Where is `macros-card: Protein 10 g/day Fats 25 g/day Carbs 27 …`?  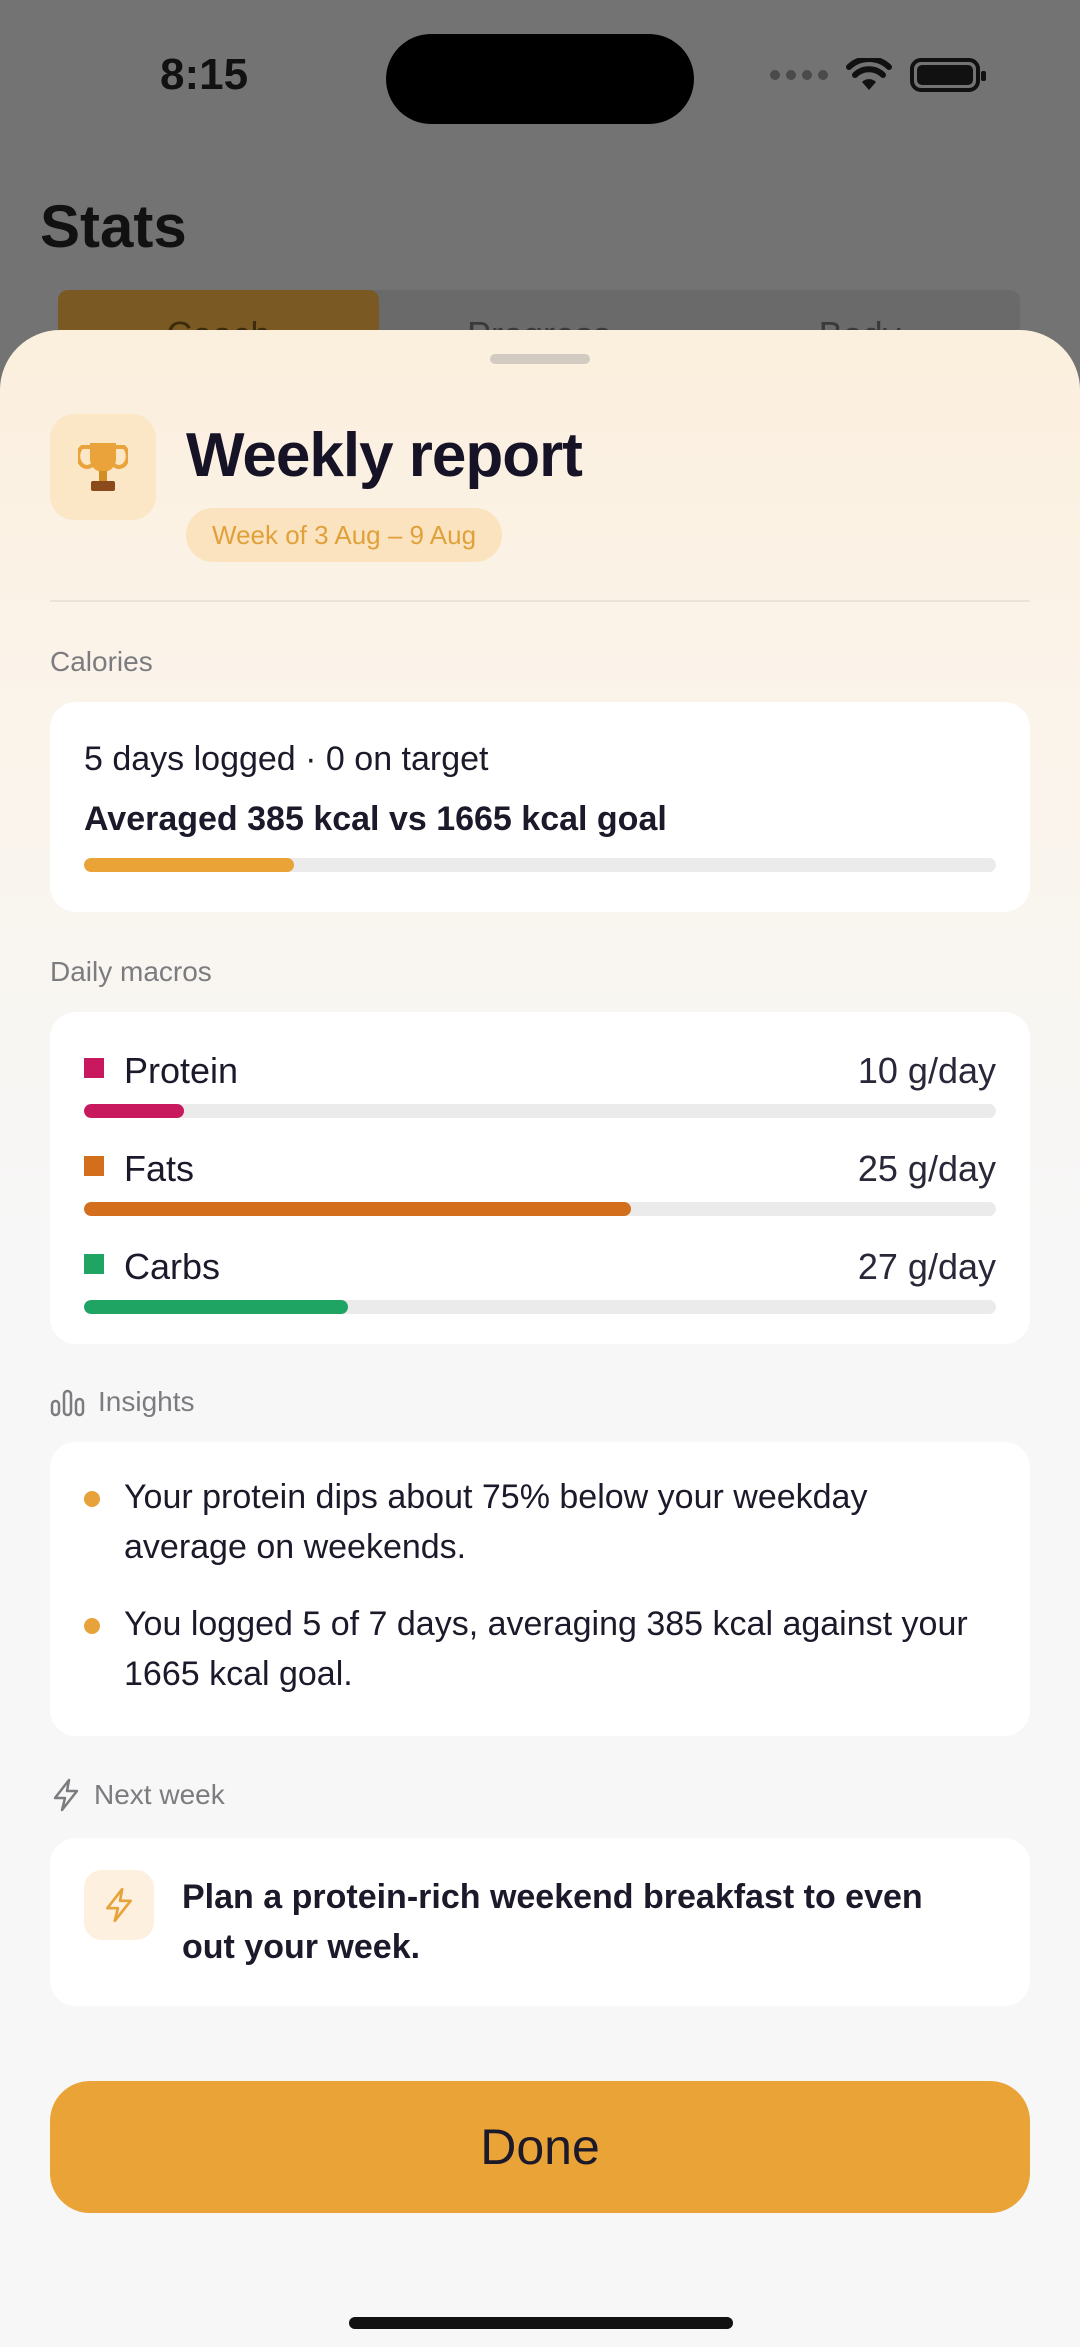
macros-card: Protein 10 g/day Fats 25 g/day Carbs 27 … is located at coordinates (540, 1178).